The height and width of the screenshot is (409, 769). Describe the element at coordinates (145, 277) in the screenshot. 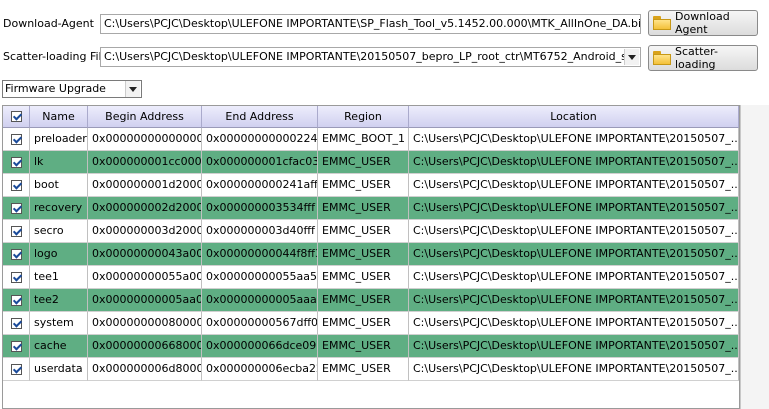

I see `begin-address: 0x00000000055a0000` at that location.